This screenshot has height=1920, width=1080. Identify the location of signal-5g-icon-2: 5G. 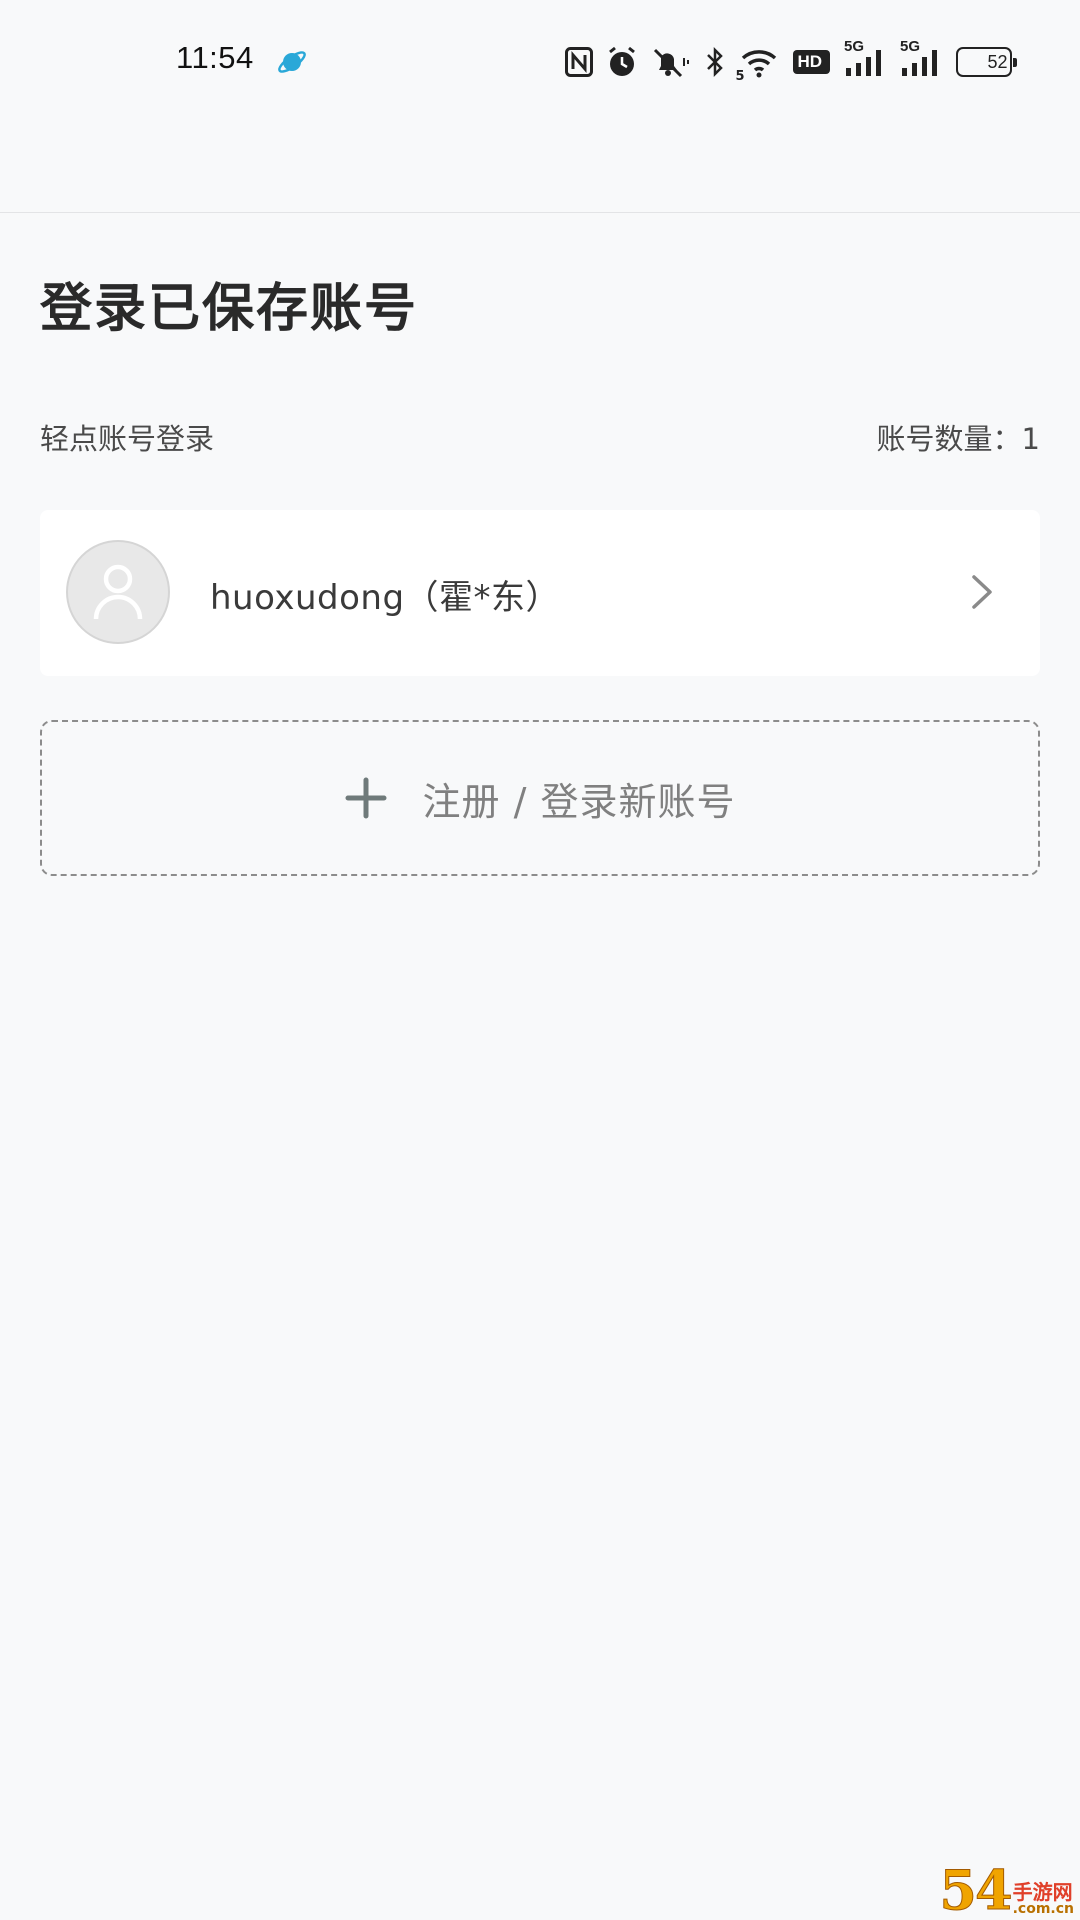
(921, 59).